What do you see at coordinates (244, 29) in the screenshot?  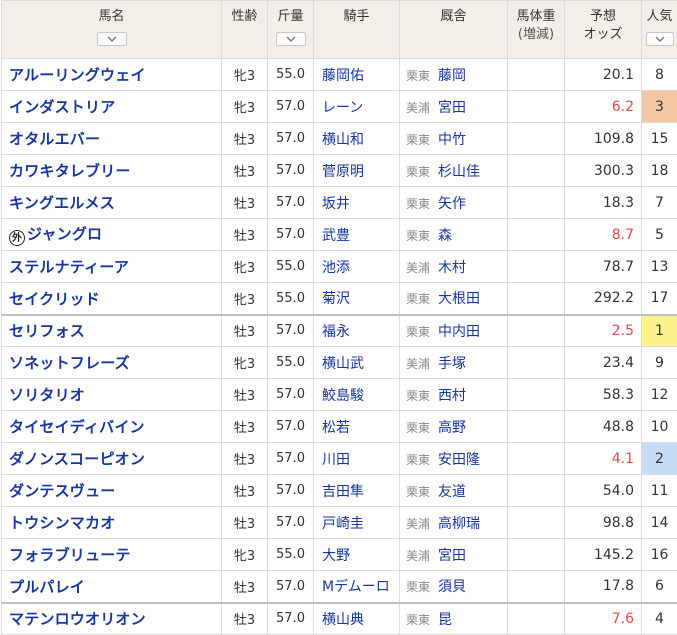 I see `header-sex-age: 性齢` at bounding box center [244, 29].